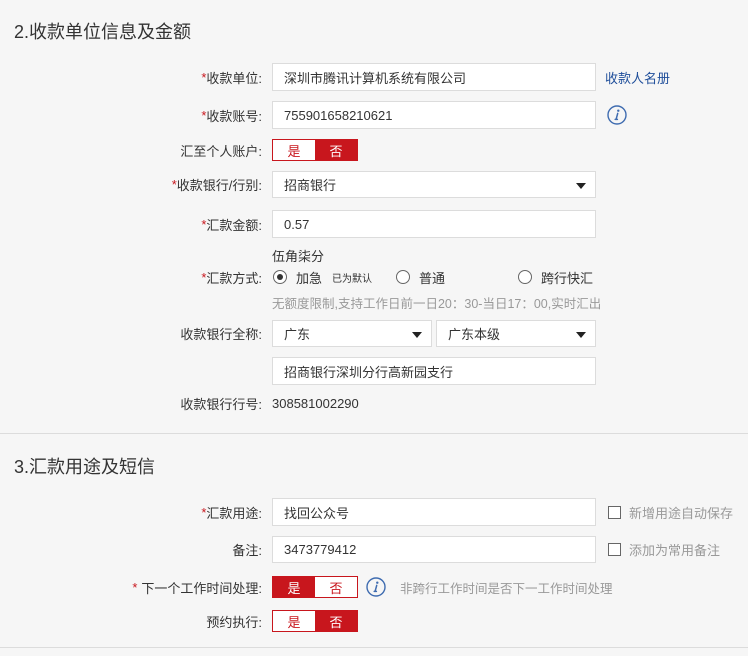 The width and height of the screenshot is (748, 656). I want to click on next-workday-toggle: 是 否, so click(315, 587).